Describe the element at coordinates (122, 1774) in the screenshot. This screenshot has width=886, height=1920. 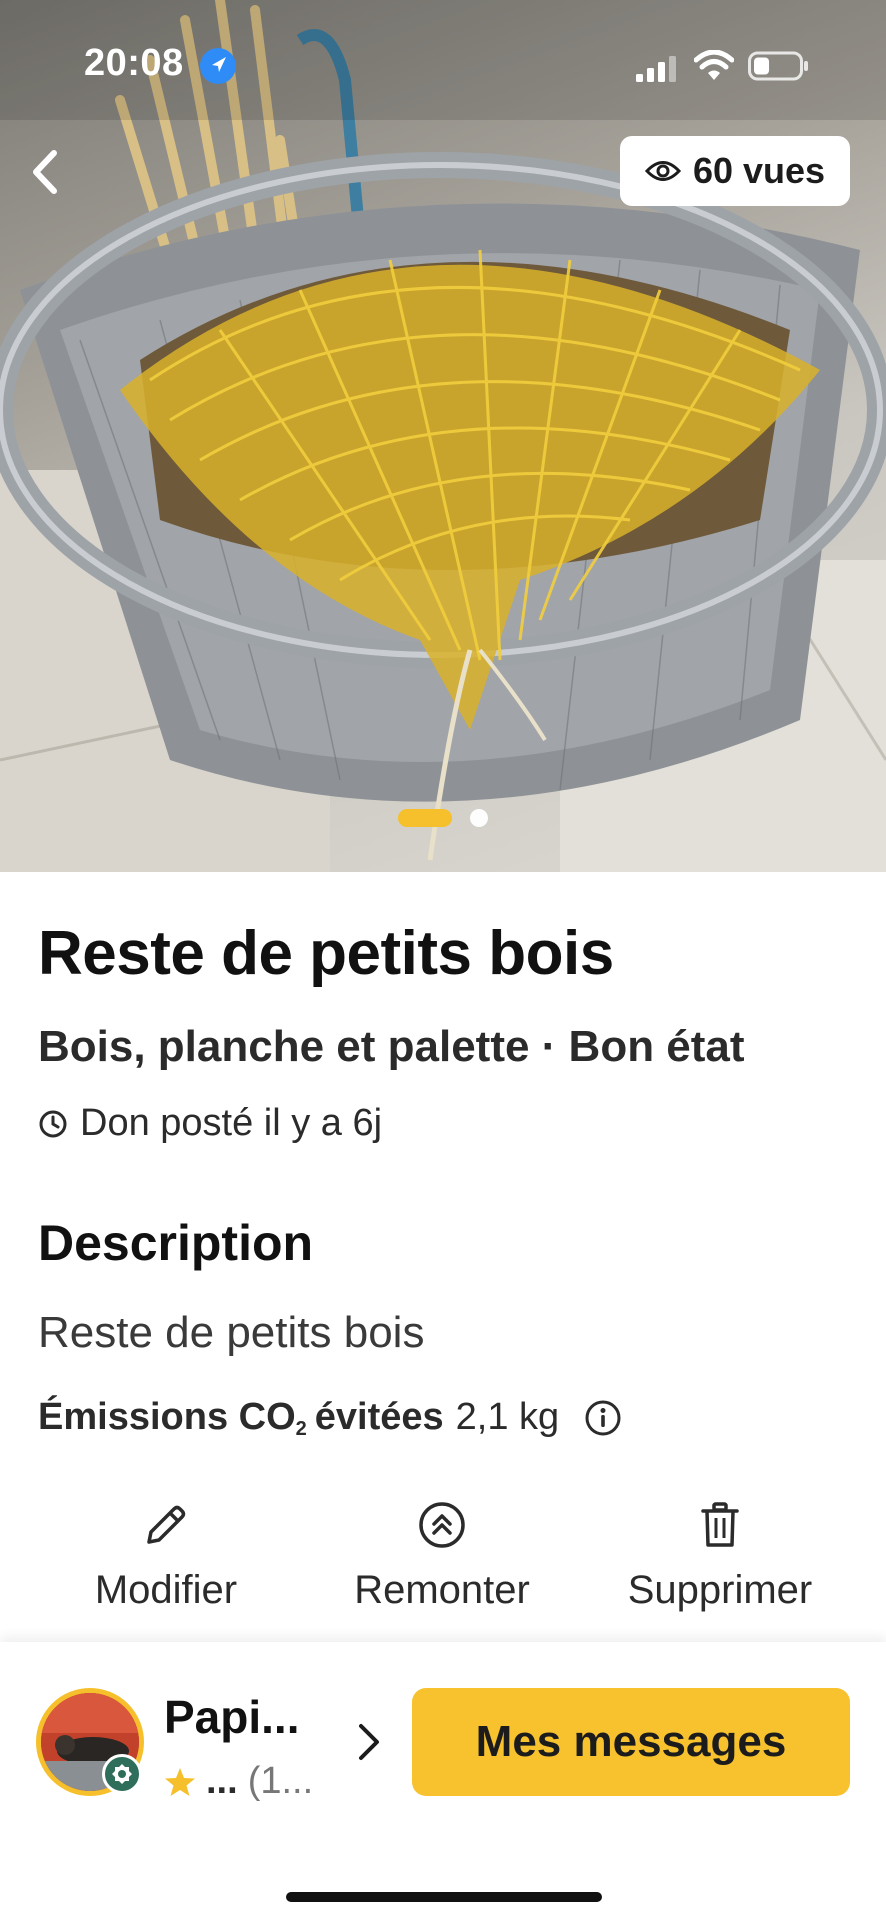
I see `verified-badge-icon` at that location.